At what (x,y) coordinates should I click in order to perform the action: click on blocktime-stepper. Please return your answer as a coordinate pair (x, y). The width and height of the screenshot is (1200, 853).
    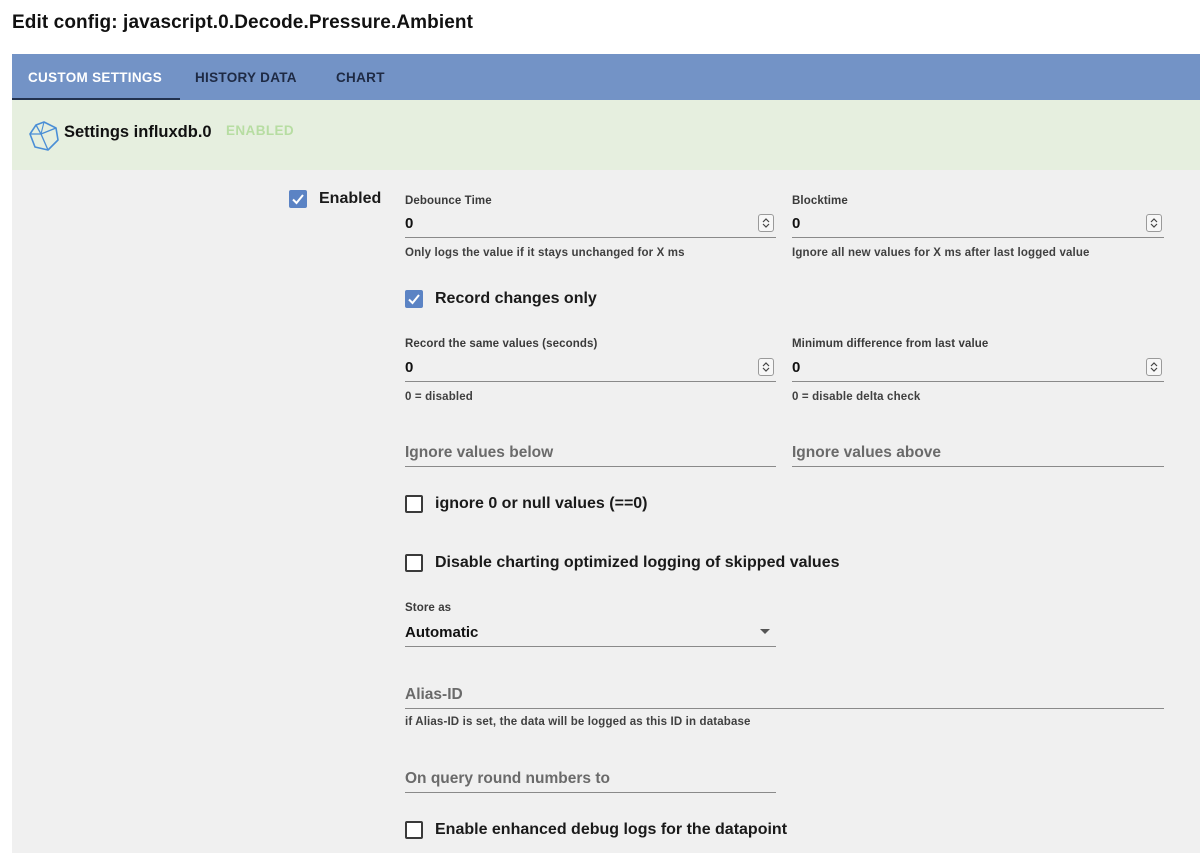
    Looking at the image, I should click on (1154, 223).